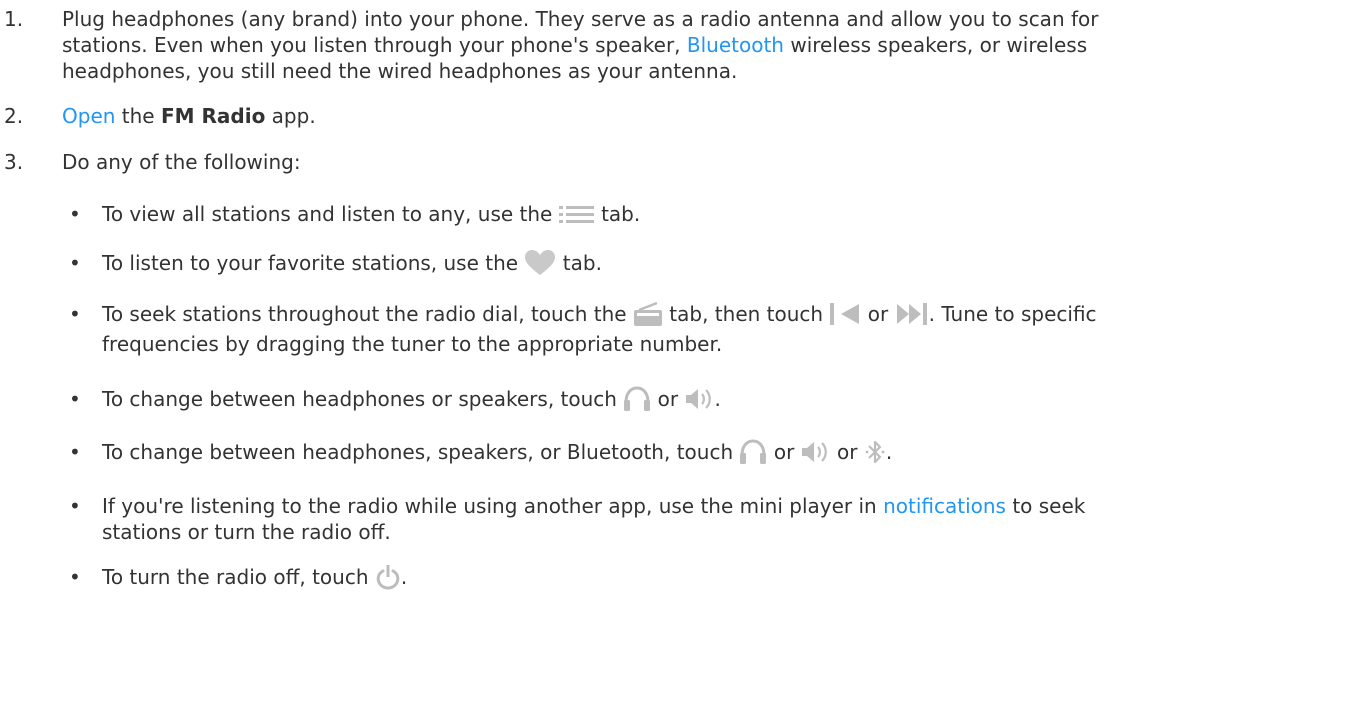  What do you see at coordinates (1045, 506) in the screenshot?
I see `bullet-text-after: to seek` at bounding box center [1045, 506].